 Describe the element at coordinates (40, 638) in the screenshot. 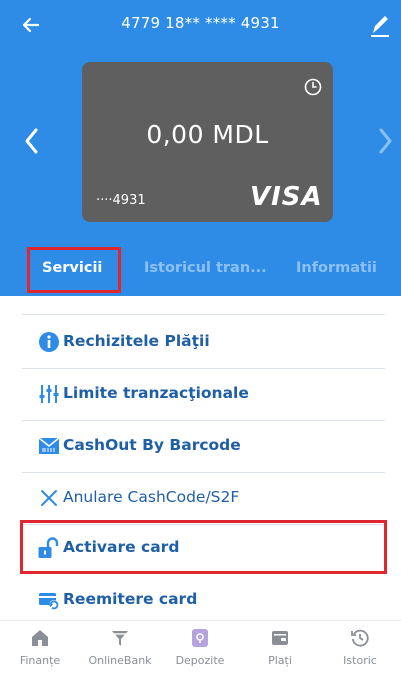

I see `home-icon` at that location.